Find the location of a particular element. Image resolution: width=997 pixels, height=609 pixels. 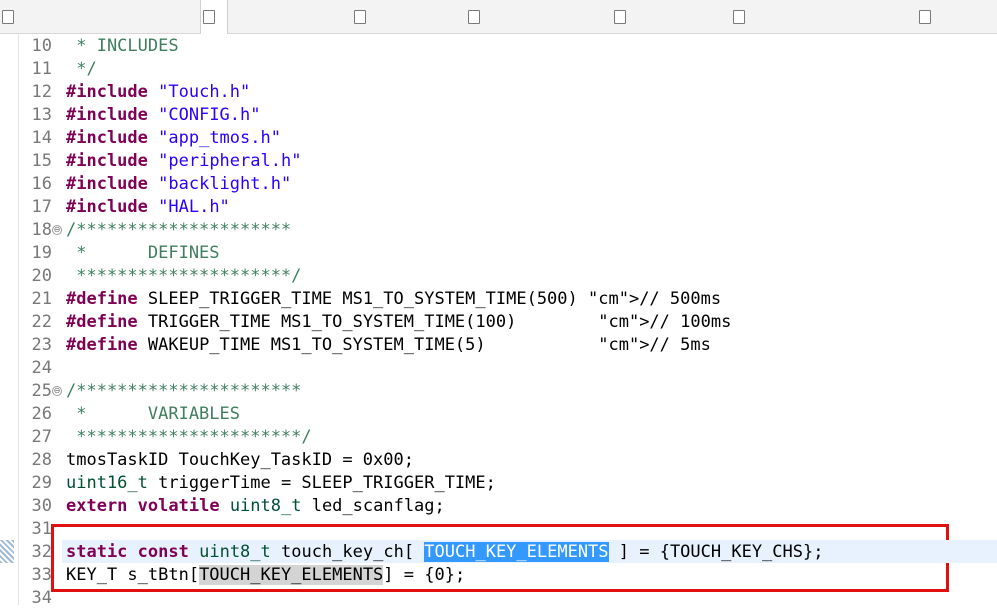

code-line-24: 24 is located at coordinates (498, 367).